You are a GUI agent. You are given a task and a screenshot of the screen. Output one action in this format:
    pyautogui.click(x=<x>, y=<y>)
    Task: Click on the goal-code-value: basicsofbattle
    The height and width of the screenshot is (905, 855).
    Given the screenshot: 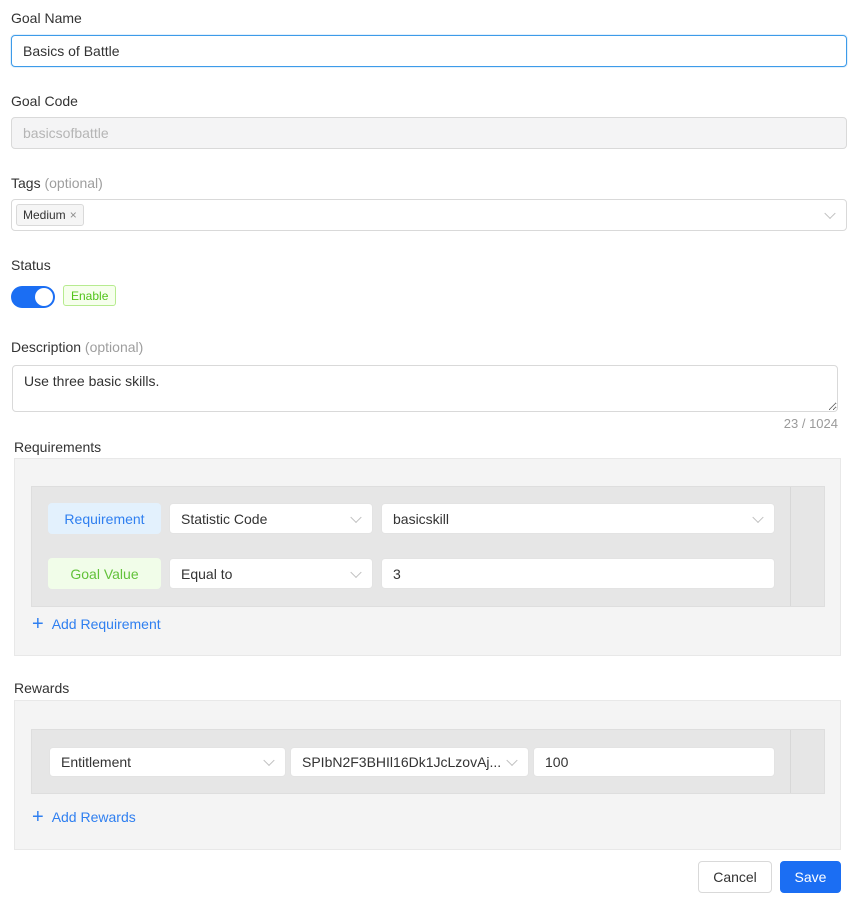 What is the action you would take?
    pyautogui.click(x=66, y=133)
    